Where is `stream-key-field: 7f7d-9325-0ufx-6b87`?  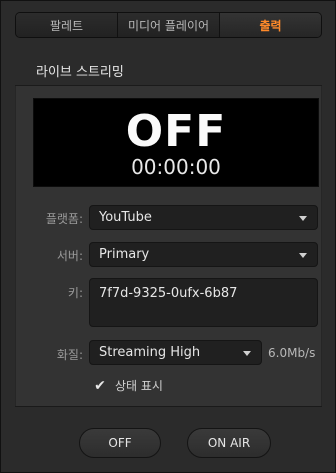
stream-key-field: 7f7d-9325-0ufx-6b87 is located at coordinates (203, 302).